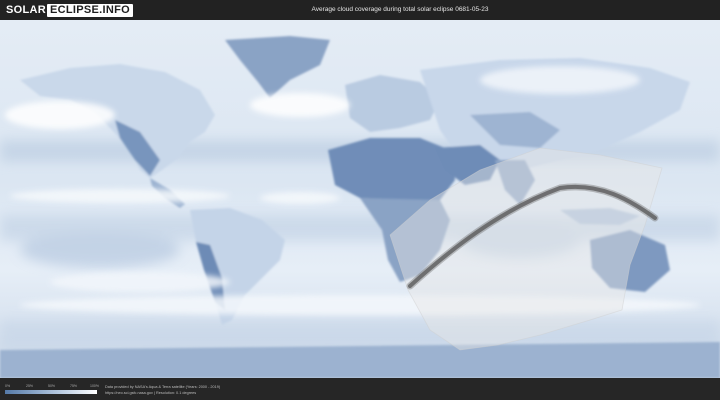 This screenshot has height=400, width=720. I want to click on cloud-coverage-legend: 0% 25% 50% 75% 100%, so click(52, 390).